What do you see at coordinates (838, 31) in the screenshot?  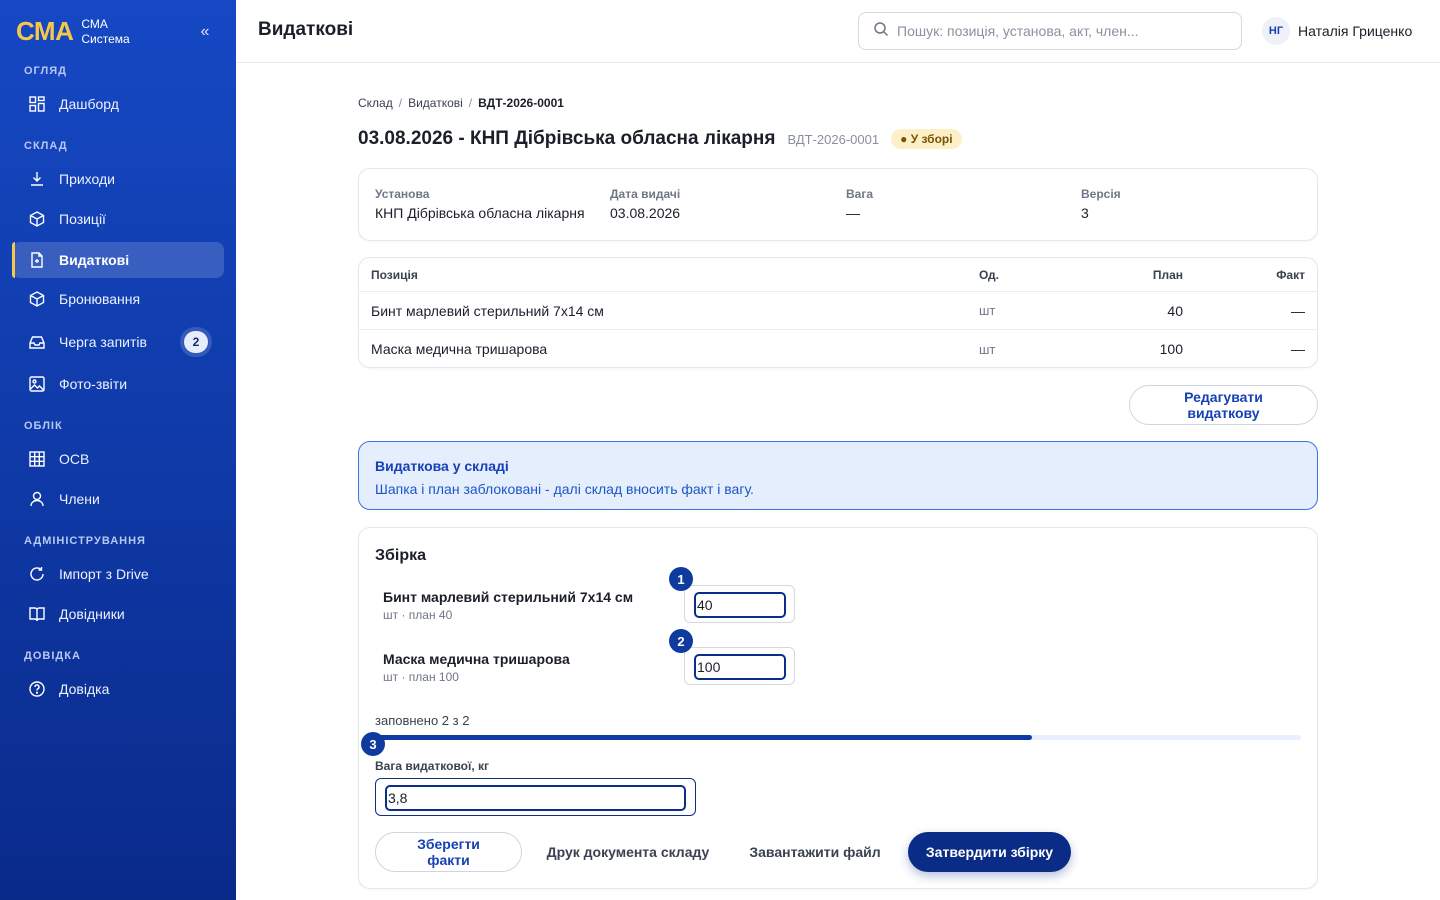 I see `top-bar: Видаткові НГ Наталія Гриценко` at bounding box center [838, 31].